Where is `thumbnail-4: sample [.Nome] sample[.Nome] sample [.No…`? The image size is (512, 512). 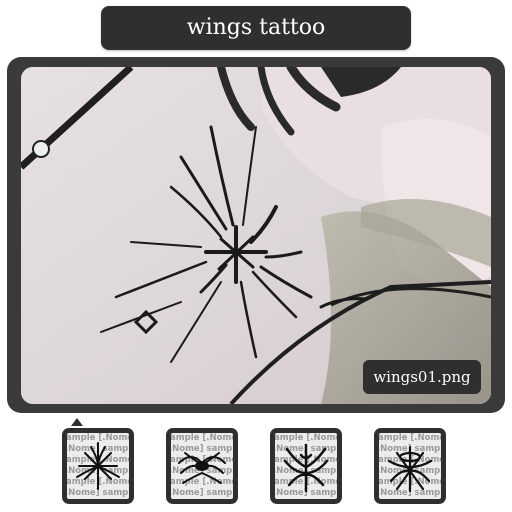
thumbnail-4: sample [.Nome] sample[.Nome] sample [.No… is located at coordinates (410, 466).